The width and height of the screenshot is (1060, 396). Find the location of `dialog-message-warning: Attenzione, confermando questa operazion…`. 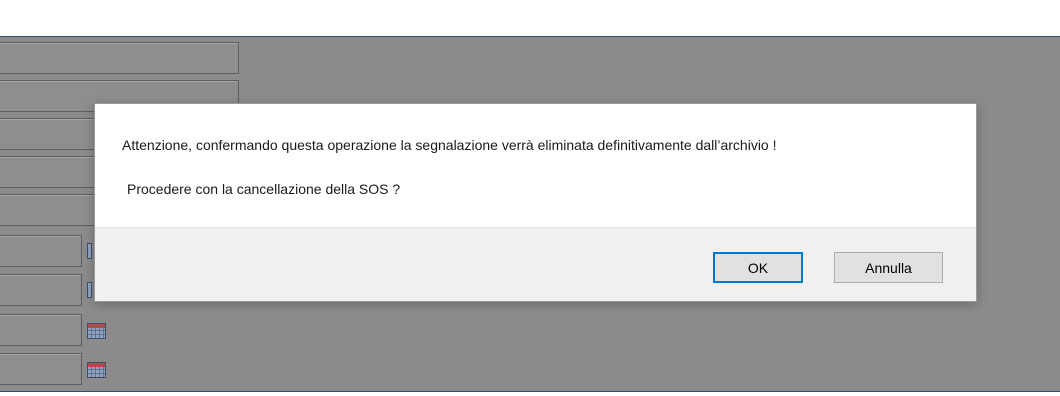

dialog-message-warning: Attenzione, confermando questa operazion… is located at coordinates (449, 145).